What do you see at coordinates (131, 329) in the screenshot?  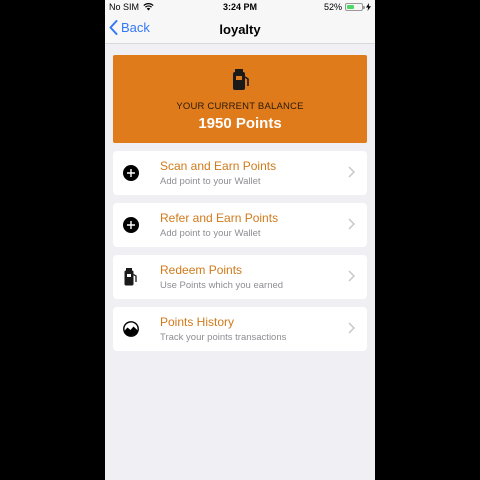 I see `history-chart-icon` at bounding box center [131, 329].